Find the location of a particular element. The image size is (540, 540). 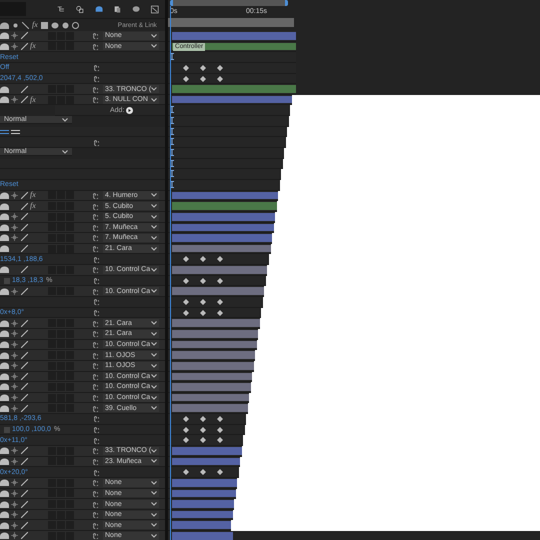

graph-editor-icon is located at coordinates (155, 9).